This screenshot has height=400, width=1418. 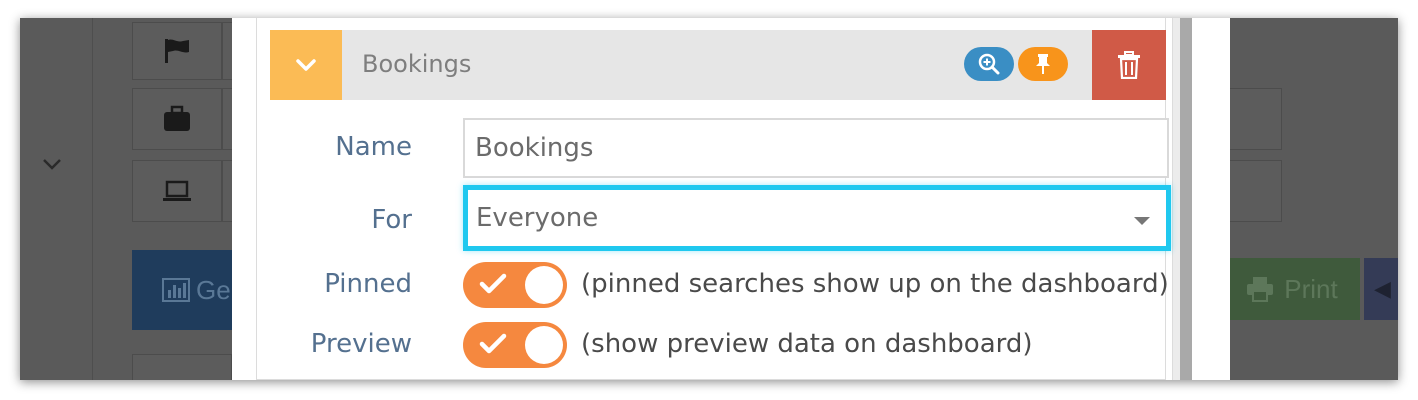 What do you see at coordinates (807, 344) in the screenshot?
I see `preview-hint: (show preview data on dashboard)` at bounding box center [807, 344].